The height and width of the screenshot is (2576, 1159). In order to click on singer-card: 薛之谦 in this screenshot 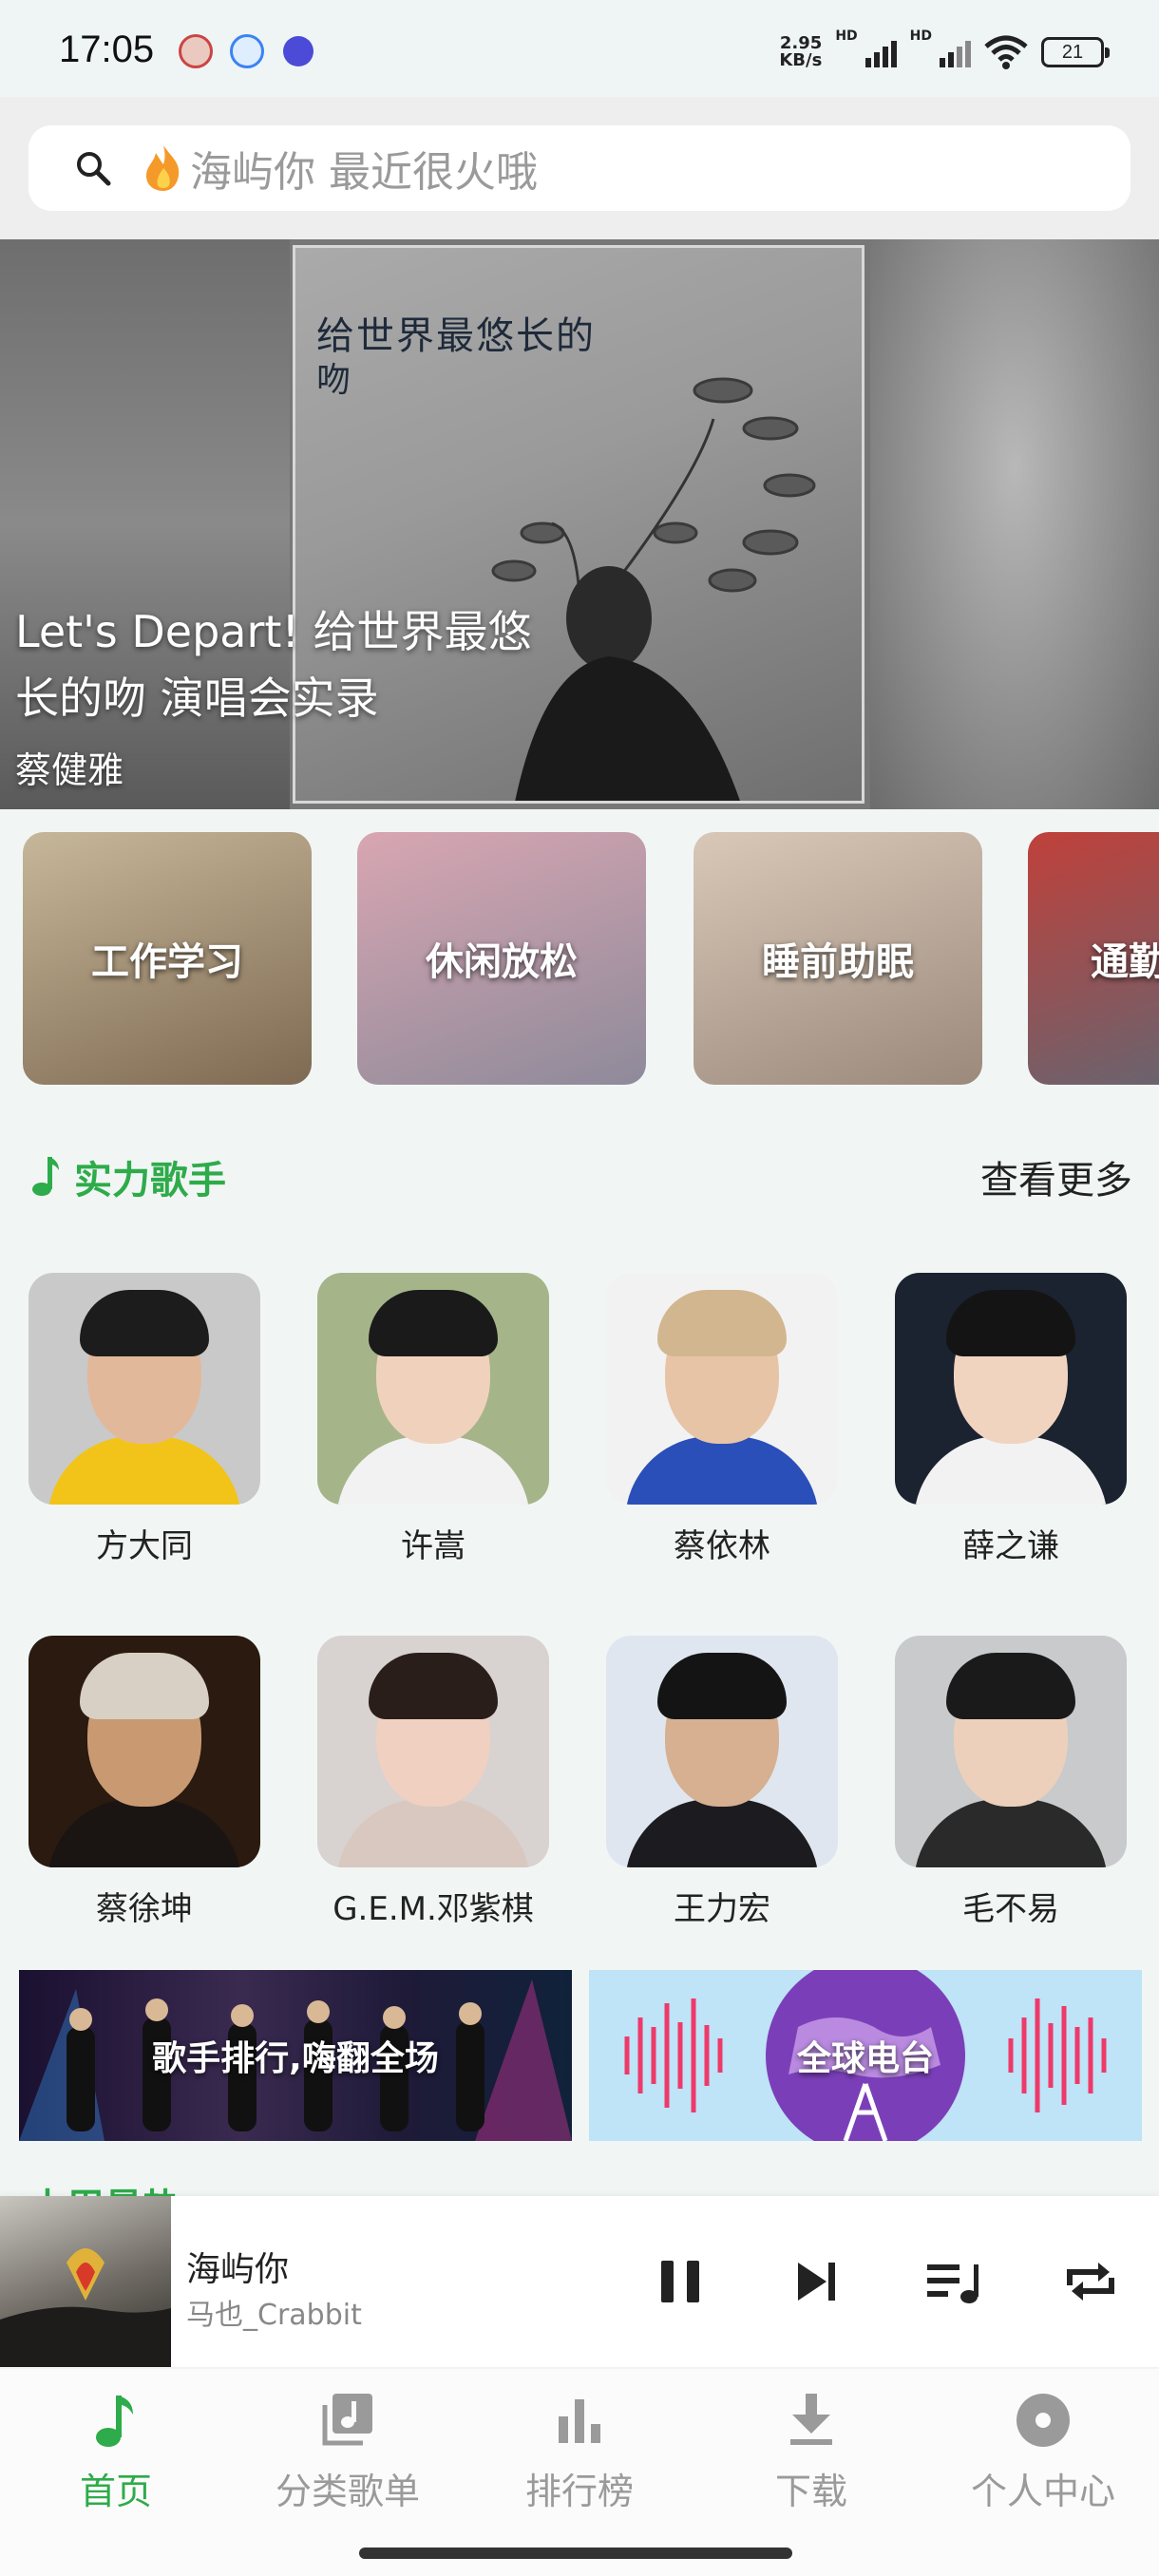, I will do `click(1011, 1419)`.